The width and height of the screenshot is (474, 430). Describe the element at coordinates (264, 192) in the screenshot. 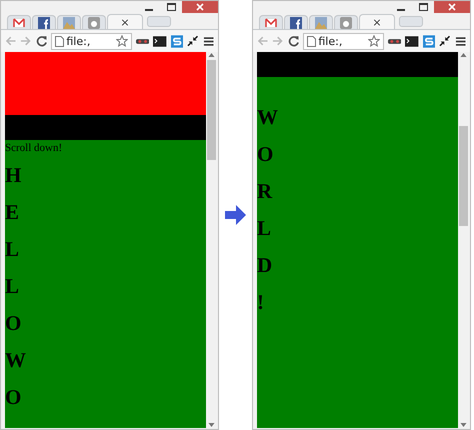

I see `letter-heading: R` at that location.